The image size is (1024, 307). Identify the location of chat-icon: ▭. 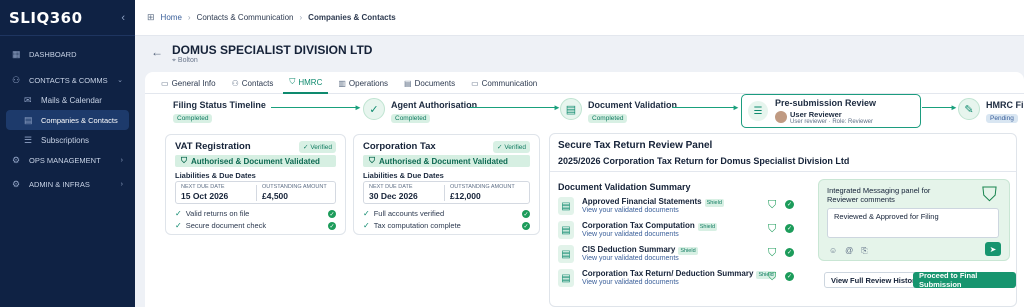
(475, 83).